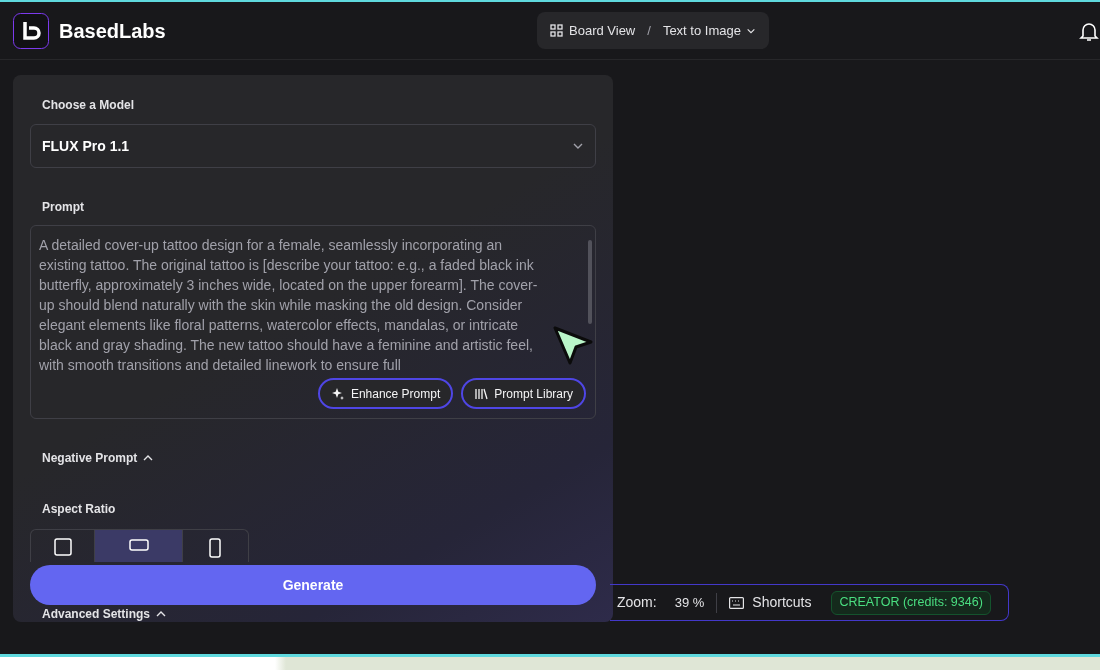  I want to click on prompt-text: A detailed cover-up tattoo design for a female, seamlessly incorporating an existing tattoo. The original tattoo is [describe your tattoo: e.g., a faded black ink butterfly, approximately 3 inches wide, located on the upper forearm]. The cover-up should blend naturally with the skin while masking the old design. Consider elegant elements like floral patterns, watercolor effects, mandalas, or intricate black and gray shading. The new tattoo should have a feminine and artistic feel, with smooth transitions and detailed linework to ensure full, so click(289, 305).